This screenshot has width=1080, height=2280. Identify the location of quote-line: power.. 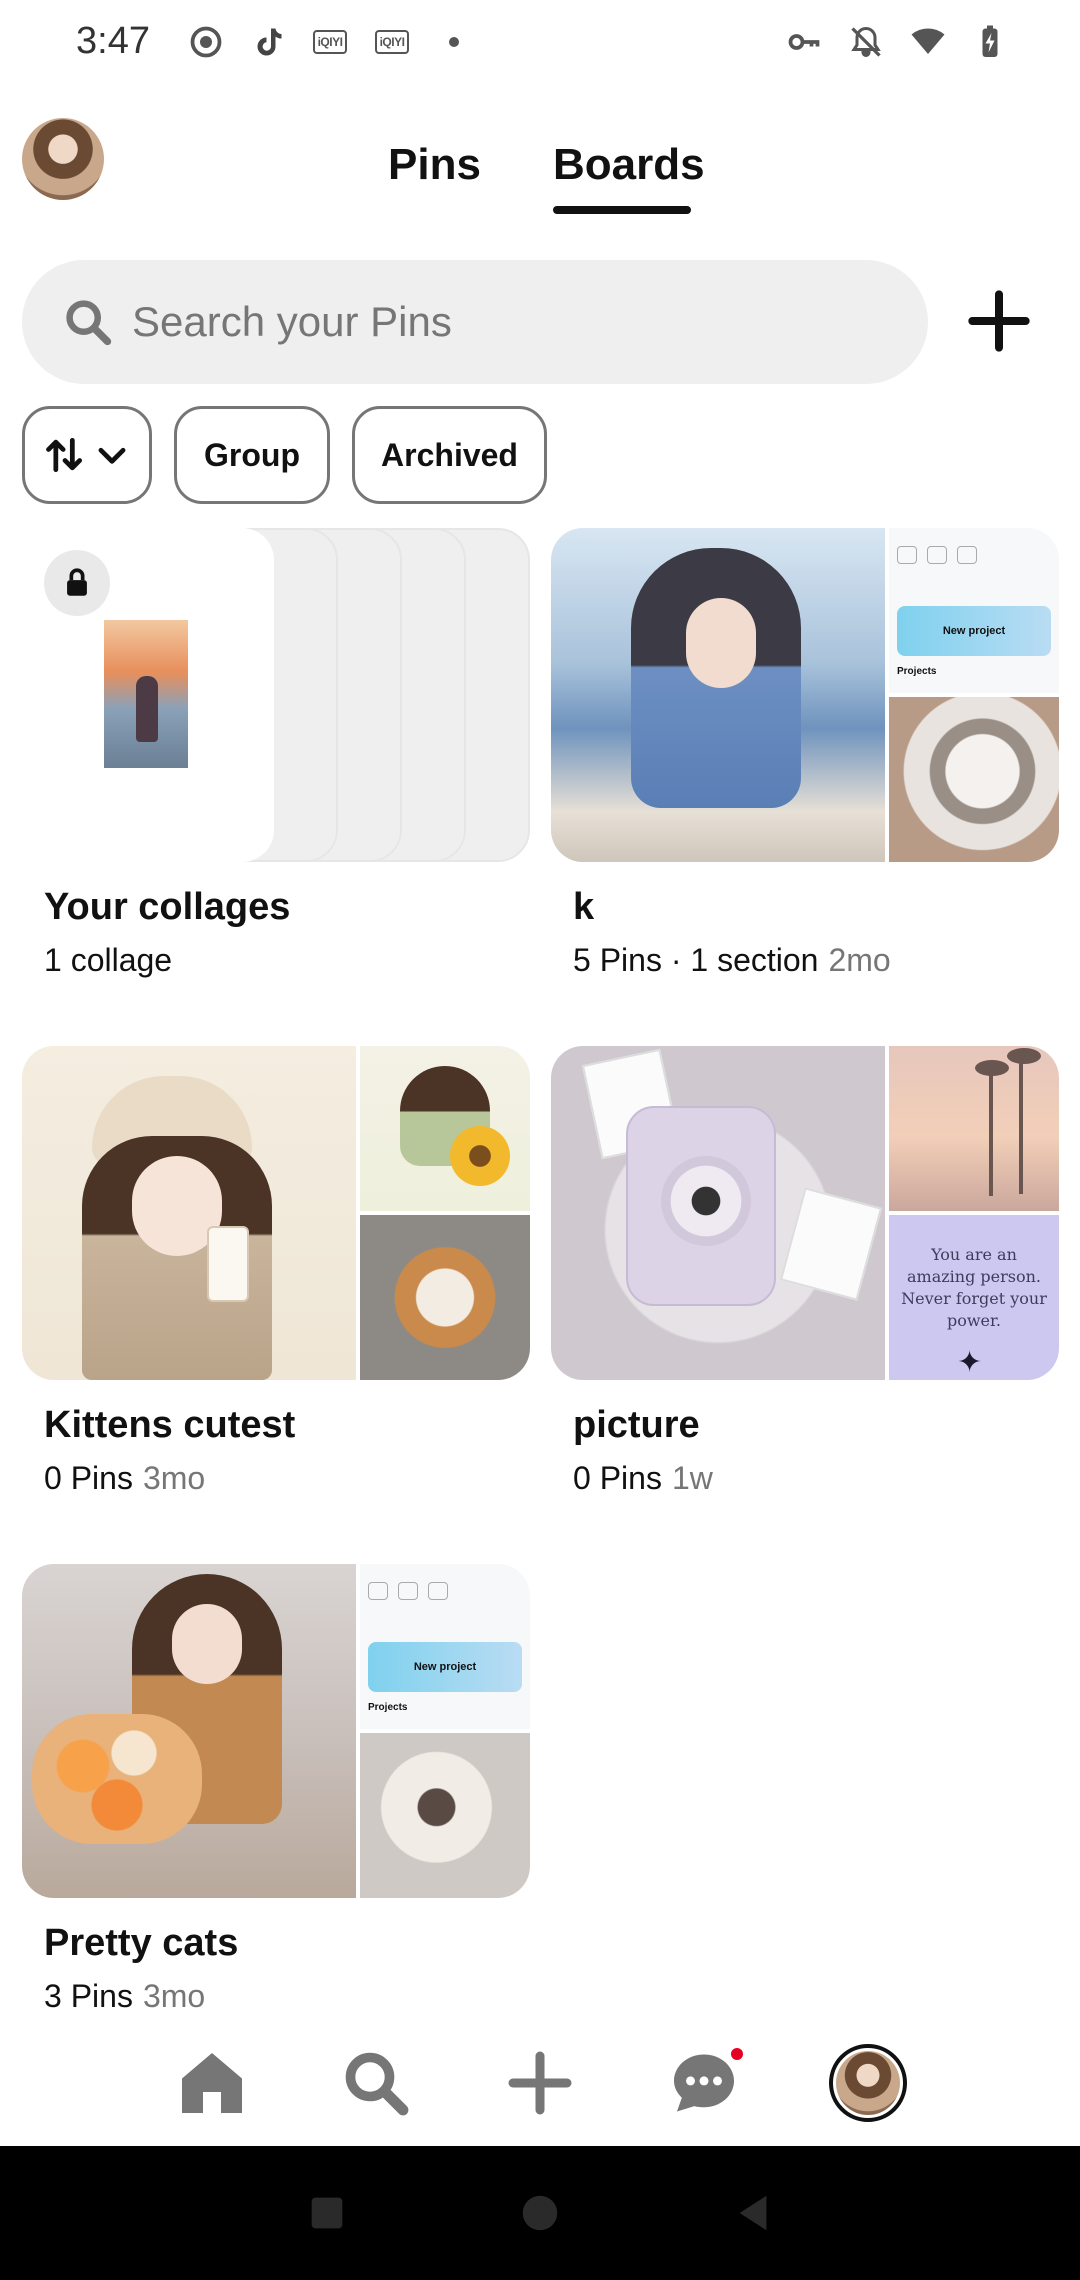
(973, 1320).